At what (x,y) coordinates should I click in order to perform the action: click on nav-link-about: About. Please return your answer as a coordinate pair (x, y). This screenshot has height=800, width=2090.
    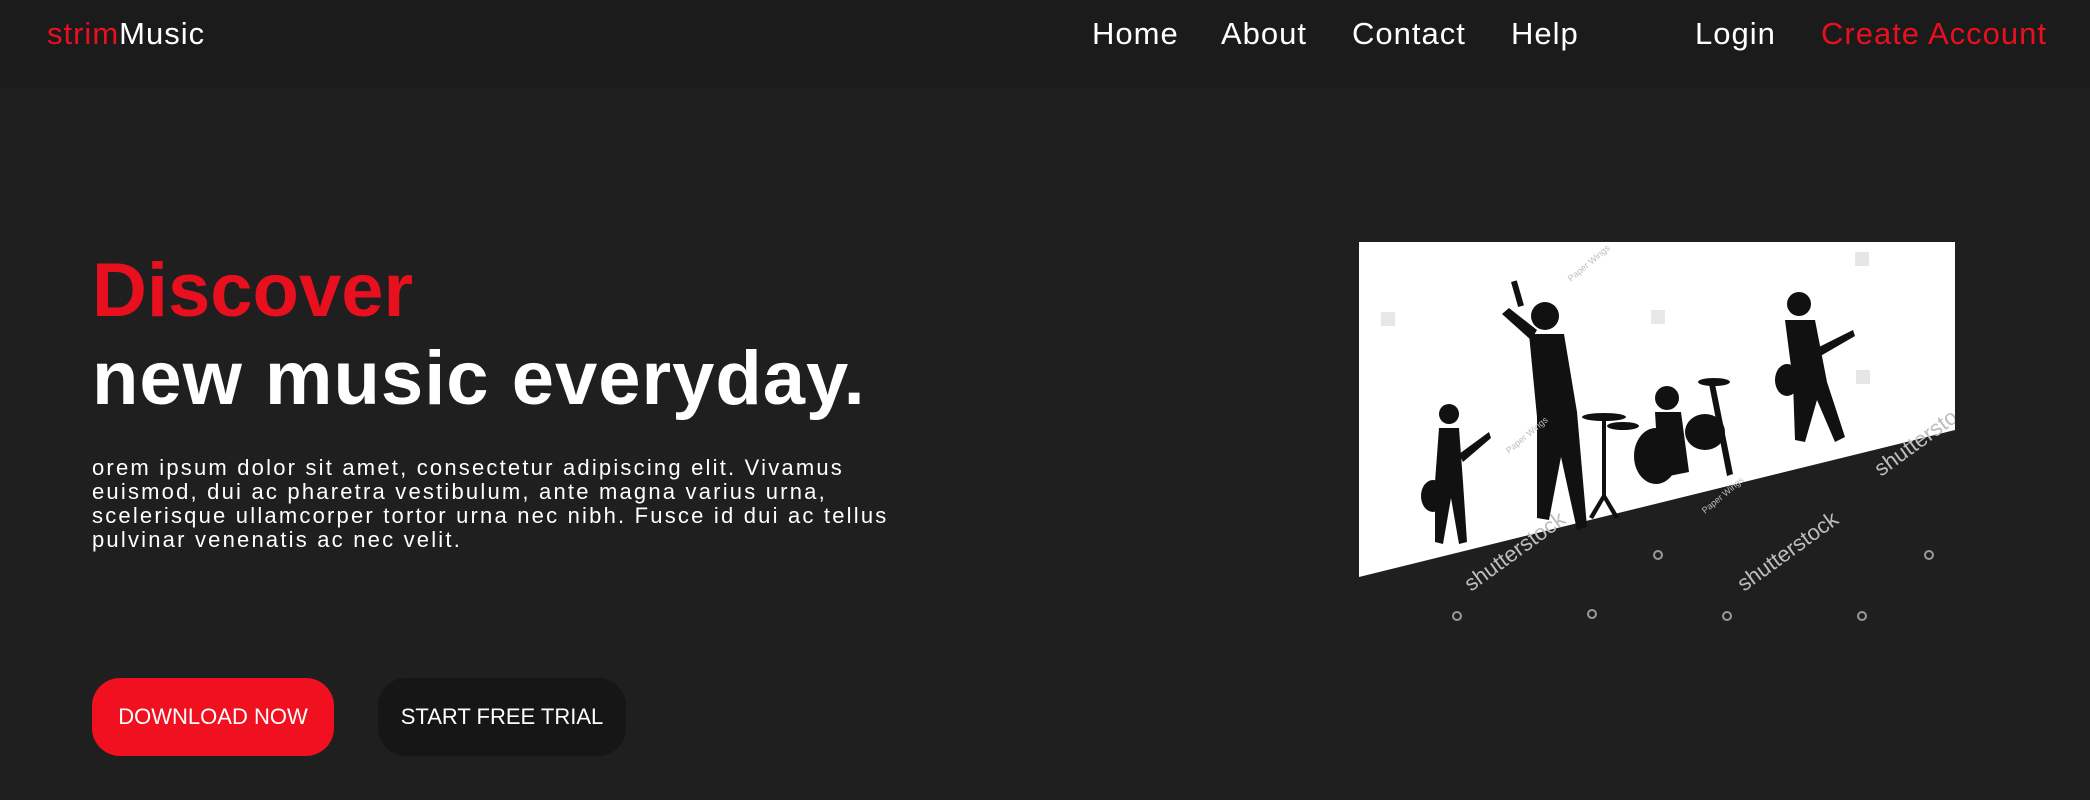
    Looking at the image, I should click on (1264, 34).